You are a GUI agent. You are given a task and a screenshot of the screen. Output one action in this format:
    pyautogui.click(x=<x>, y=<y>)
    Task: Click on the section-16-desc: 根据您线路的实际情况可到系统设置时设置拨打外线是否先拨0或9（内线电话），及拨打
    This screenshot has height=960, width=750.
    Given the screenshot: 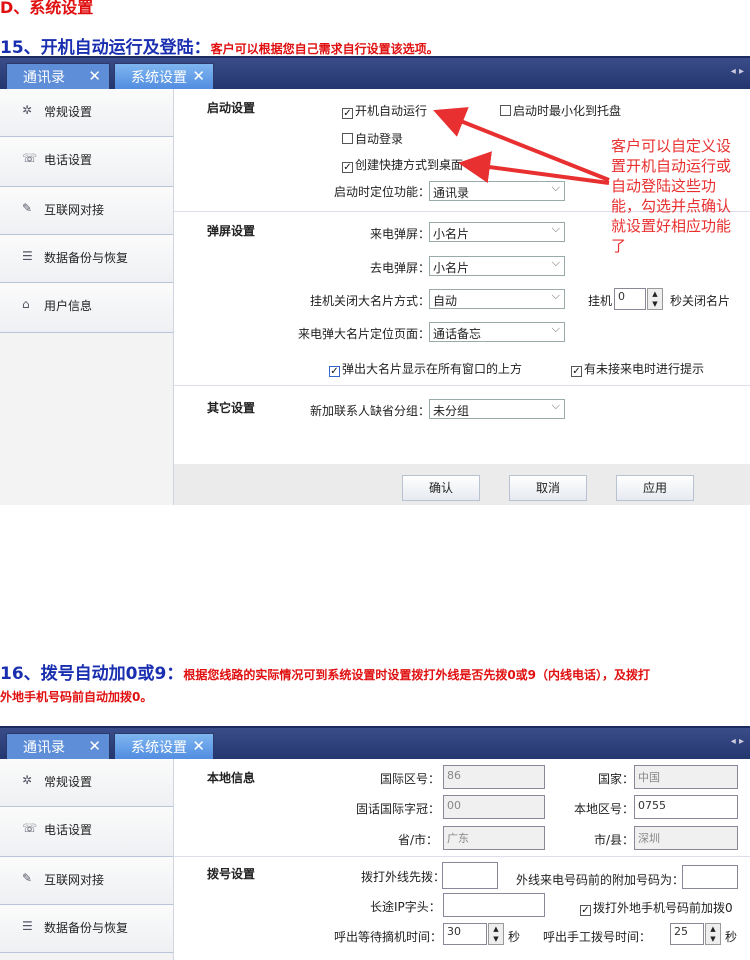 What is the action you would take?
    pyautogui.click(x=417, y=675)
    